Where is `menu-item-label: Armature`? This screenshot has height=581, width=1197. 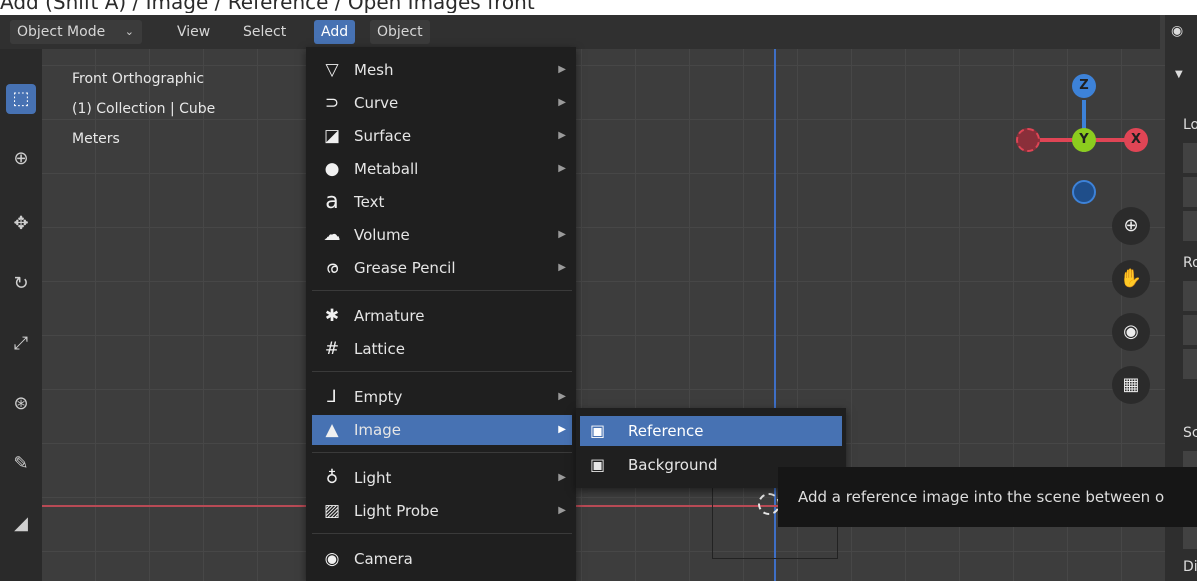 menu-item-label: Armature is located at coordinates (389, 316).